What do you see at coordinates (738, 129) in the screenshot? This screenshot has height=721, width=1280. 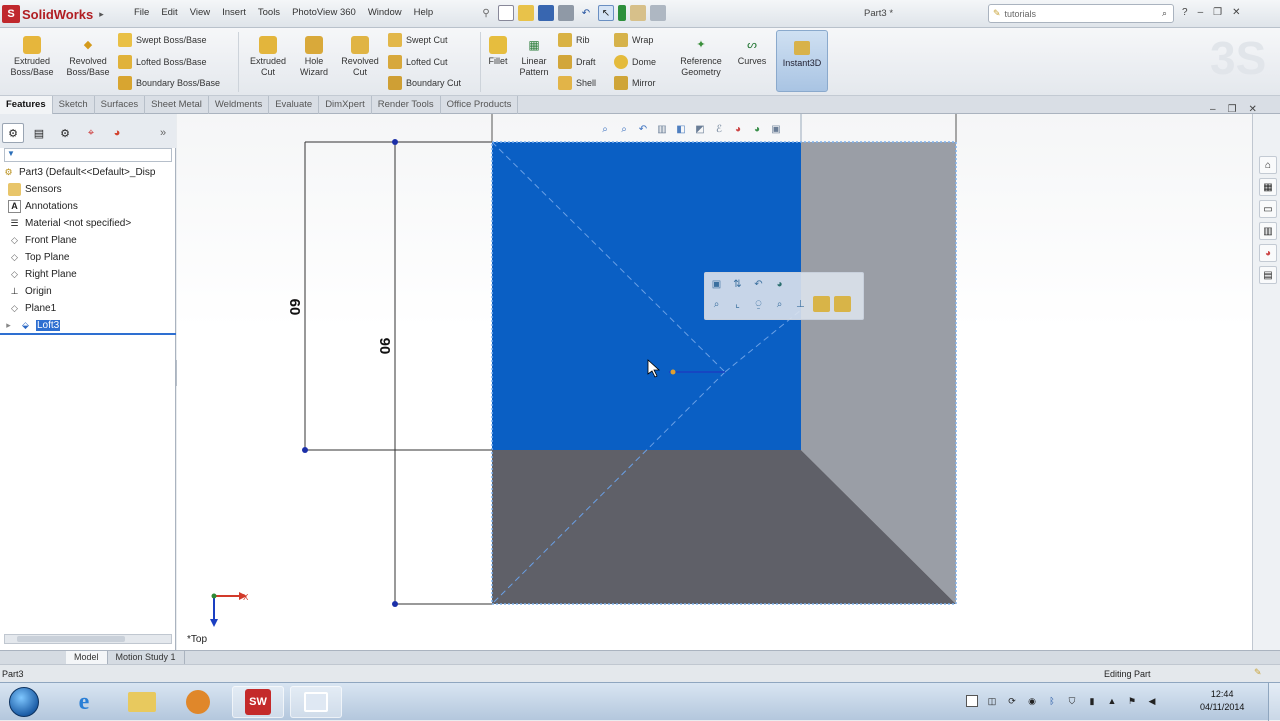 I see `edit-appearance-icon: ◕` at bounding box center [738, 129].